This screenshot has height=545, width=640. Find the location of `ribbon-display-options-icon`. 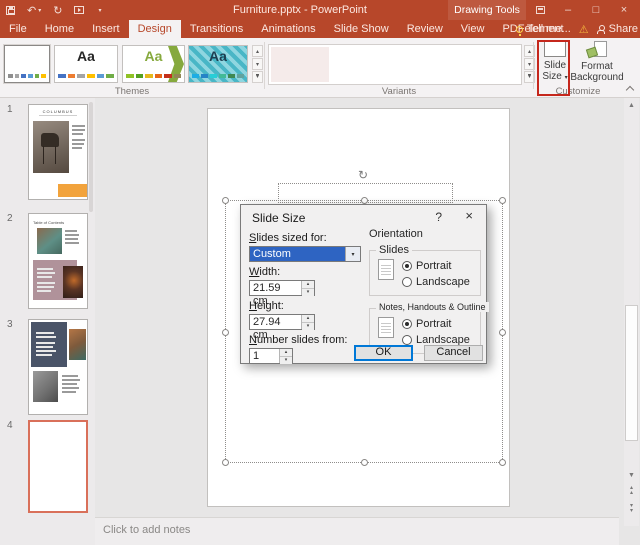

ribbon-display-options-icon is located at coordinates (540, 10).